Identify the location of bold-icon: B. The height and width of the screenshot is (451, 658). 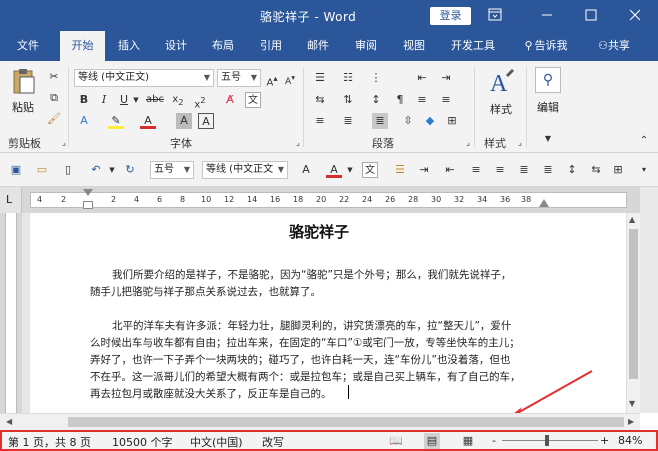
(84, 100).